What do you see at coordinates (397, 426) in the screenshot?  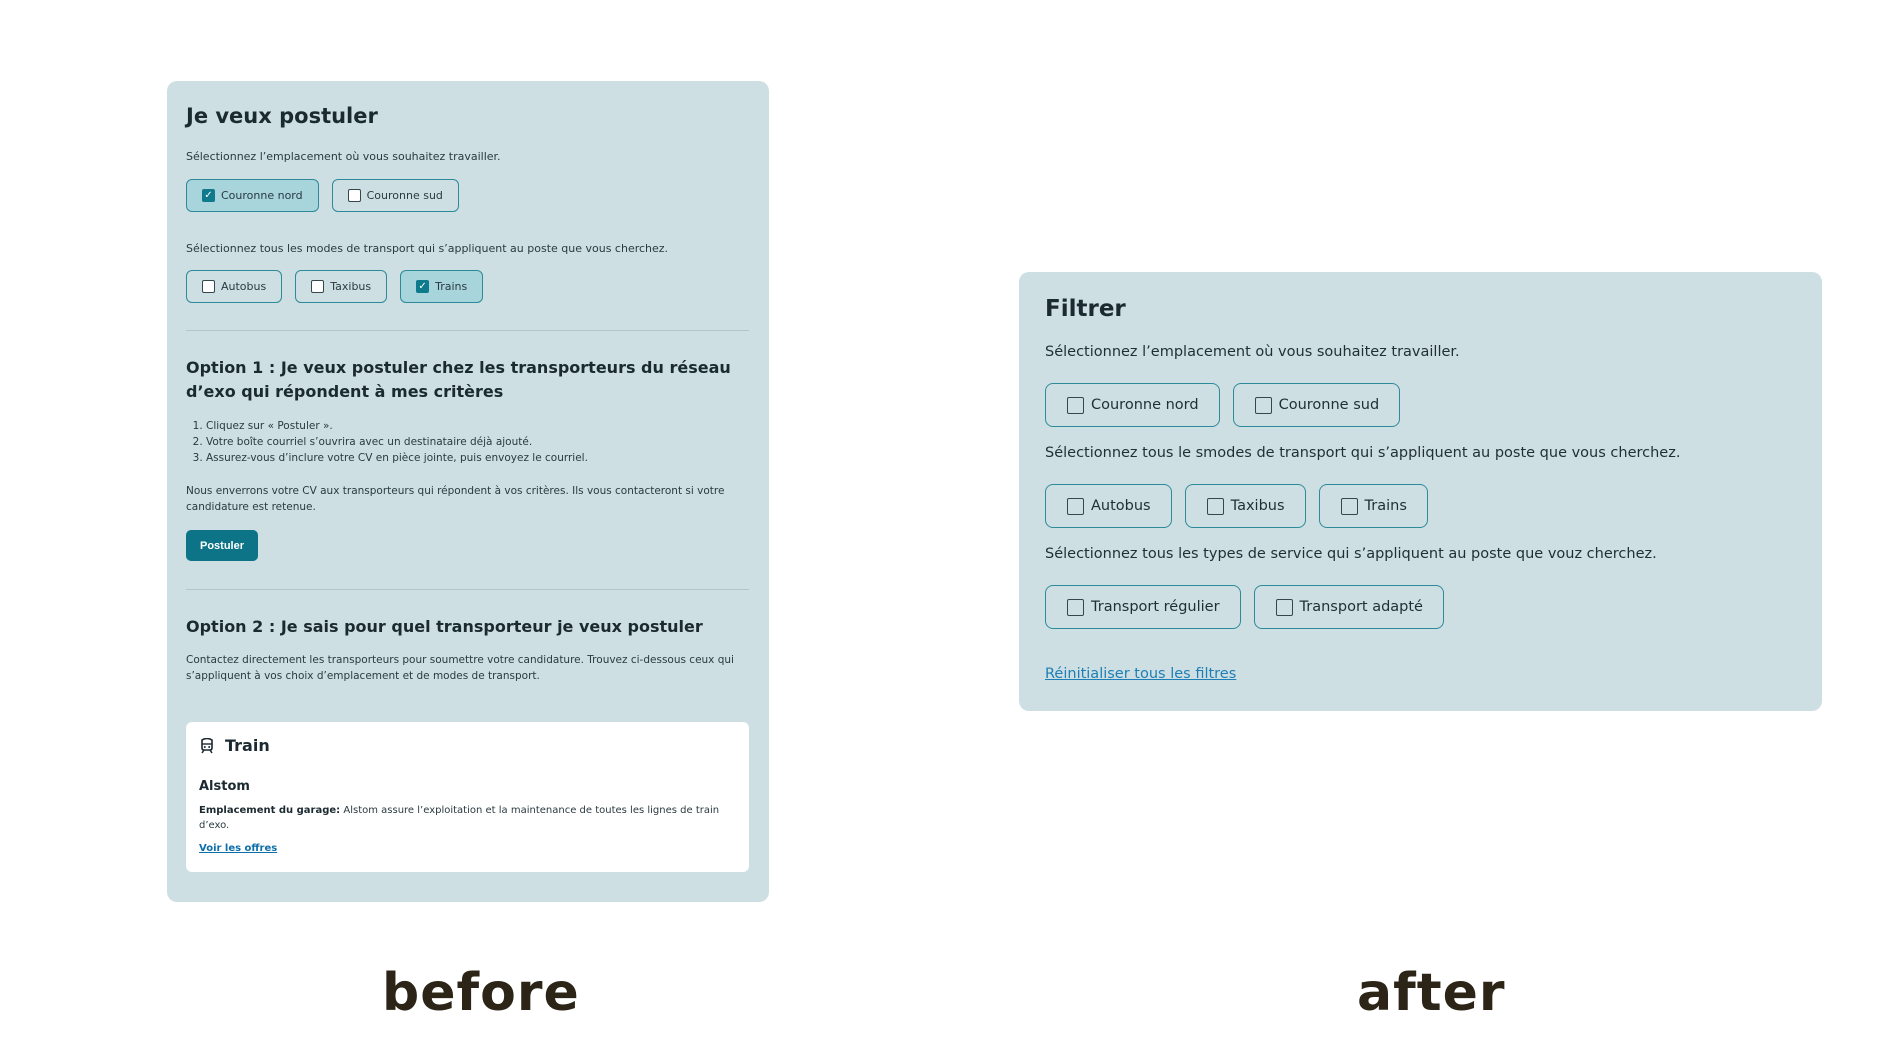 I see `step-item: Cliquez sur « Postuler ».` at bounding box center [397, 426].